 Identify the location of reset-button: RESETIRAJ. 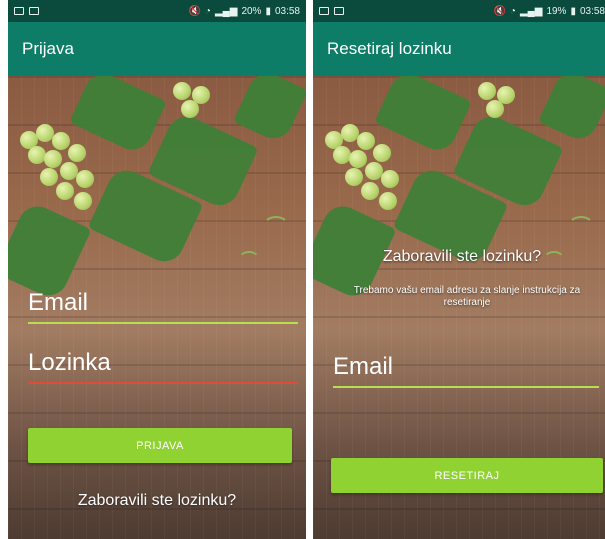
(467, 475).